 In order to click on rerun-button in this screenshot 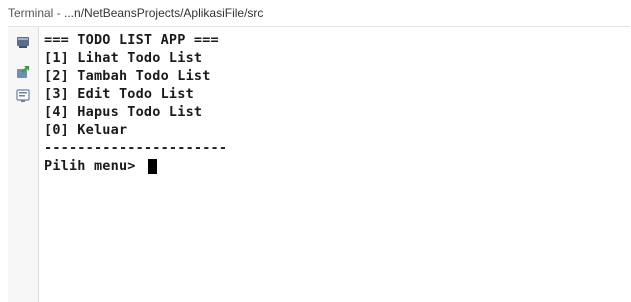, I will do `click(23, 72)`.